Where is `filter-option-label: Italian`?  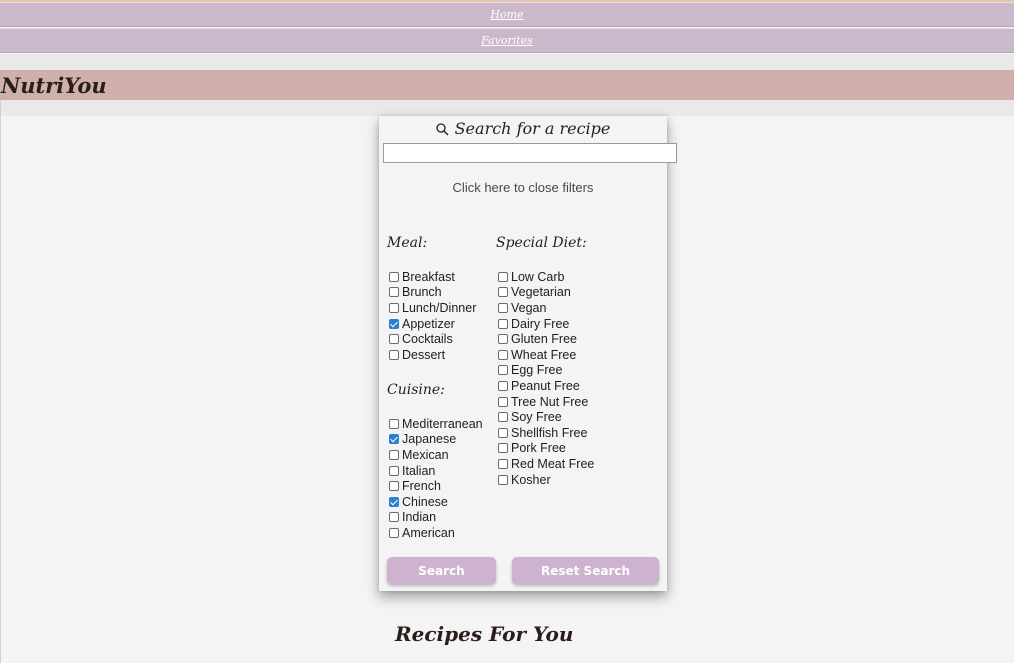 filter-option-label: Italian is located at coordinates (419, 470).